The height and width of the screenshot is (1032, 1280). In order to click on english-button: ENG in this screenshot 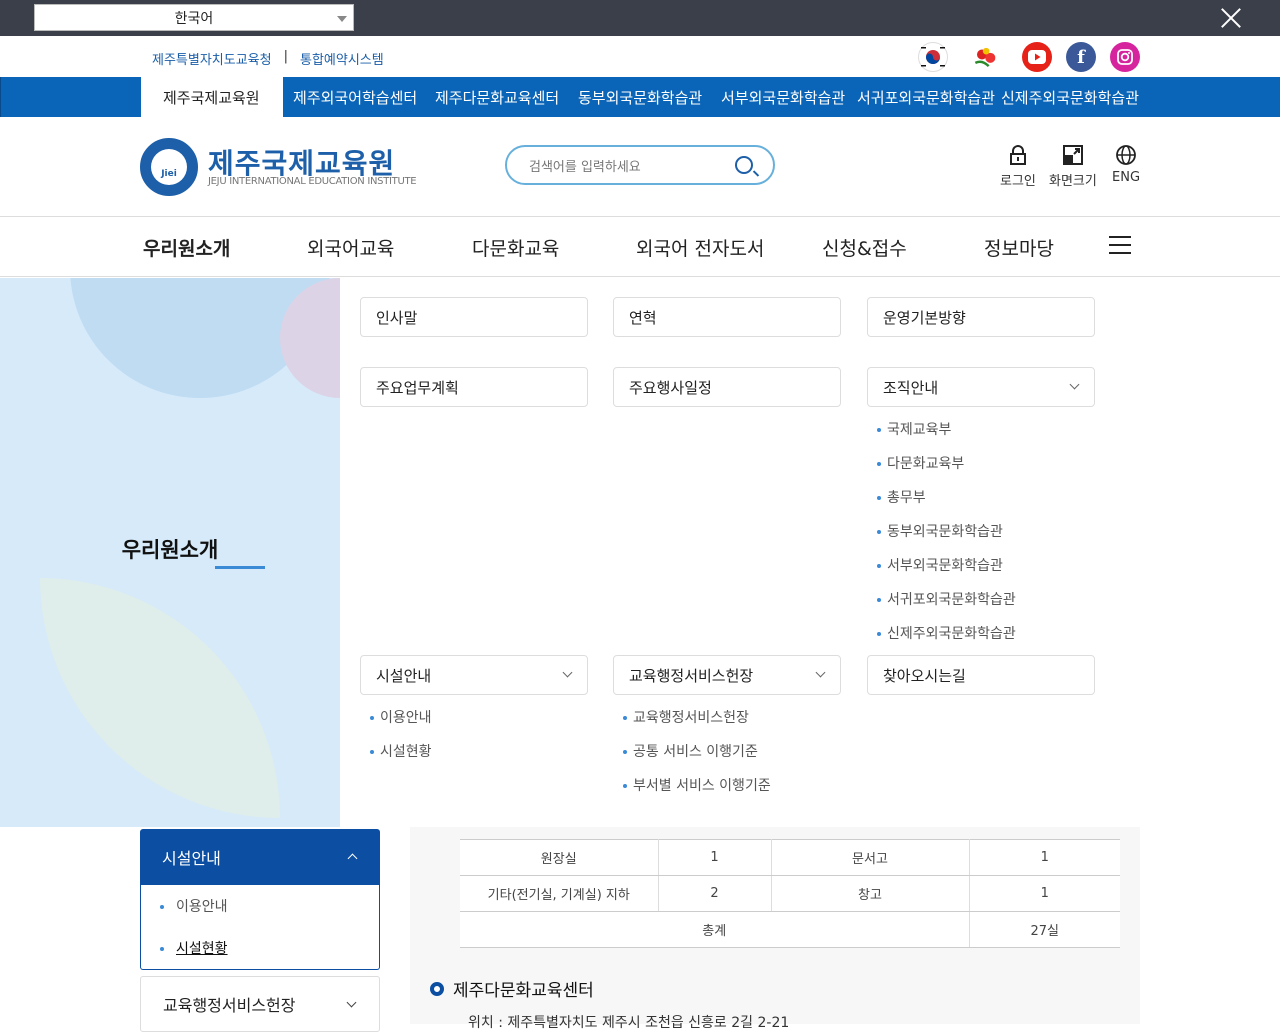, I will do `click(1126, 165)`.